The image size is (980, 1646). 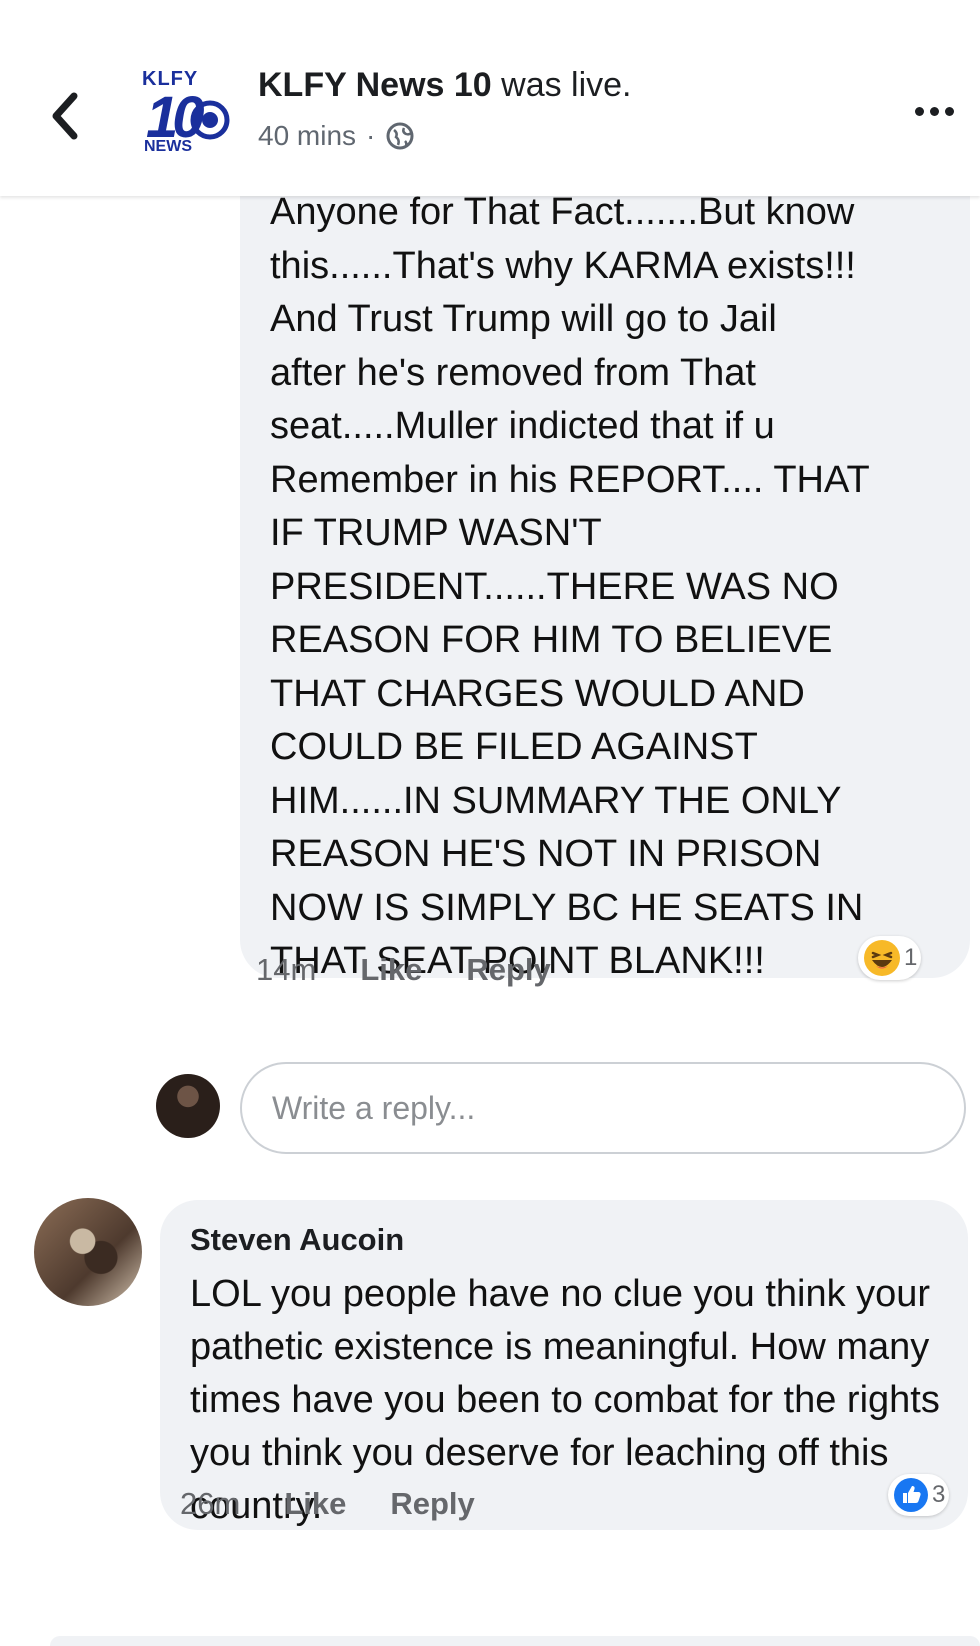 I want to click on reaction-count: 1, so click(x=911, y=957).